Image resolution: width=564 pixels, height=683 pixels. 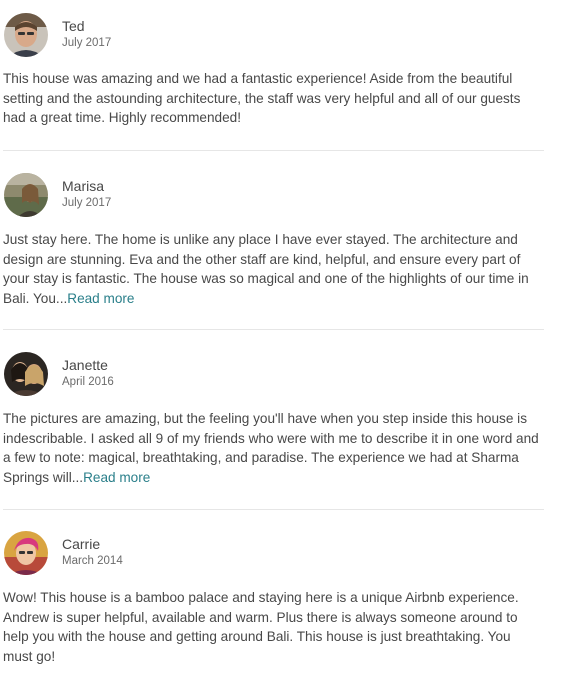 I want to click on review-header: Carrie March 2014, so click(x=273, y=555).